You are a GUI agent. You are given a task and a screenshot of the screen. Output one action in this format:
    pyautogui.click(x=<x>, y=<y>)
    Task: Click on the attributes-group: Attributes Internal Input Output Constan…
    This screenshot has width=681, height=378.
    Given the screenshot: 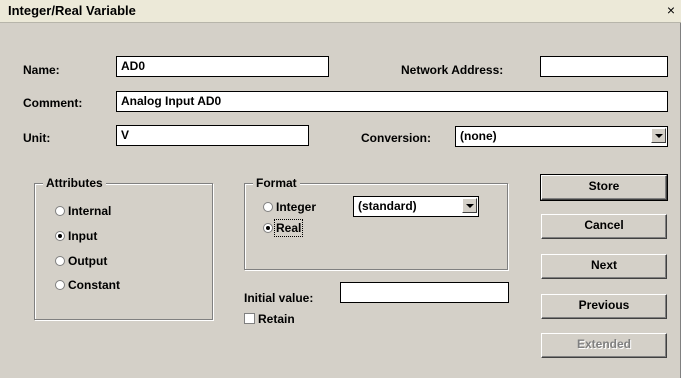 What is the action you would take?
    pyautogui.click(x=123, y=248)
    